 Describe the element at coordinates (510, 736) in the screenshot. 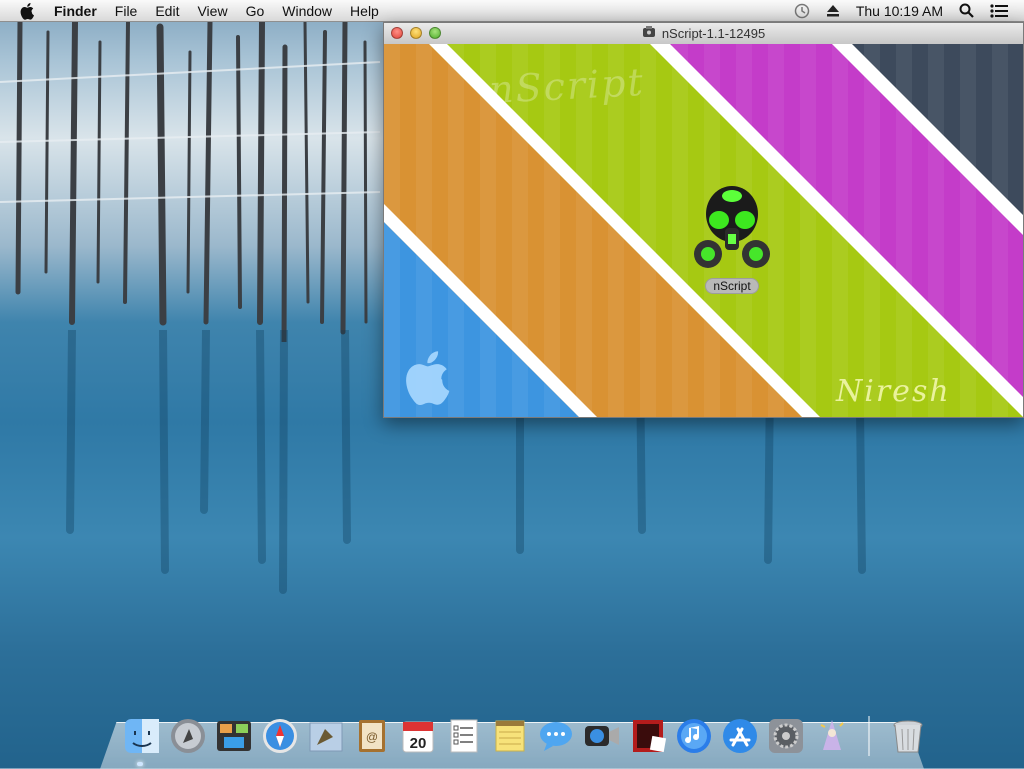

I see `notes-icon` at that location.